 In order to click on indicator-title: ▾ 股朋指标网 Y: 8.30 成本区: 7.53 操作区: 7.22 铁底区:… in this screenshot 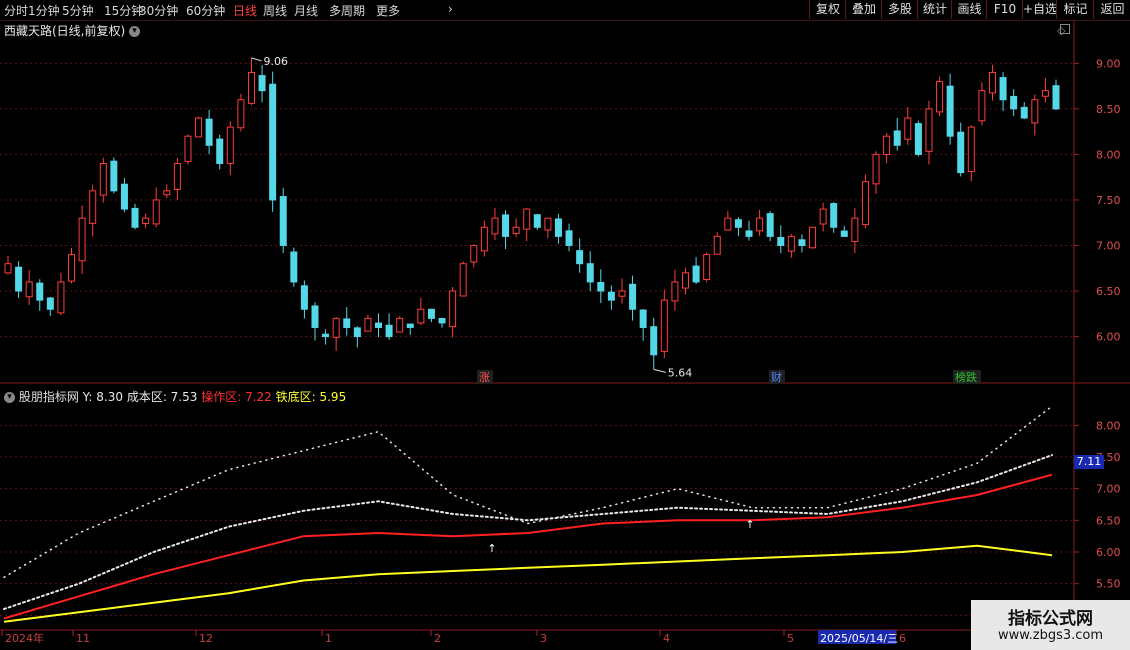, I will do `click(175, 396)`.